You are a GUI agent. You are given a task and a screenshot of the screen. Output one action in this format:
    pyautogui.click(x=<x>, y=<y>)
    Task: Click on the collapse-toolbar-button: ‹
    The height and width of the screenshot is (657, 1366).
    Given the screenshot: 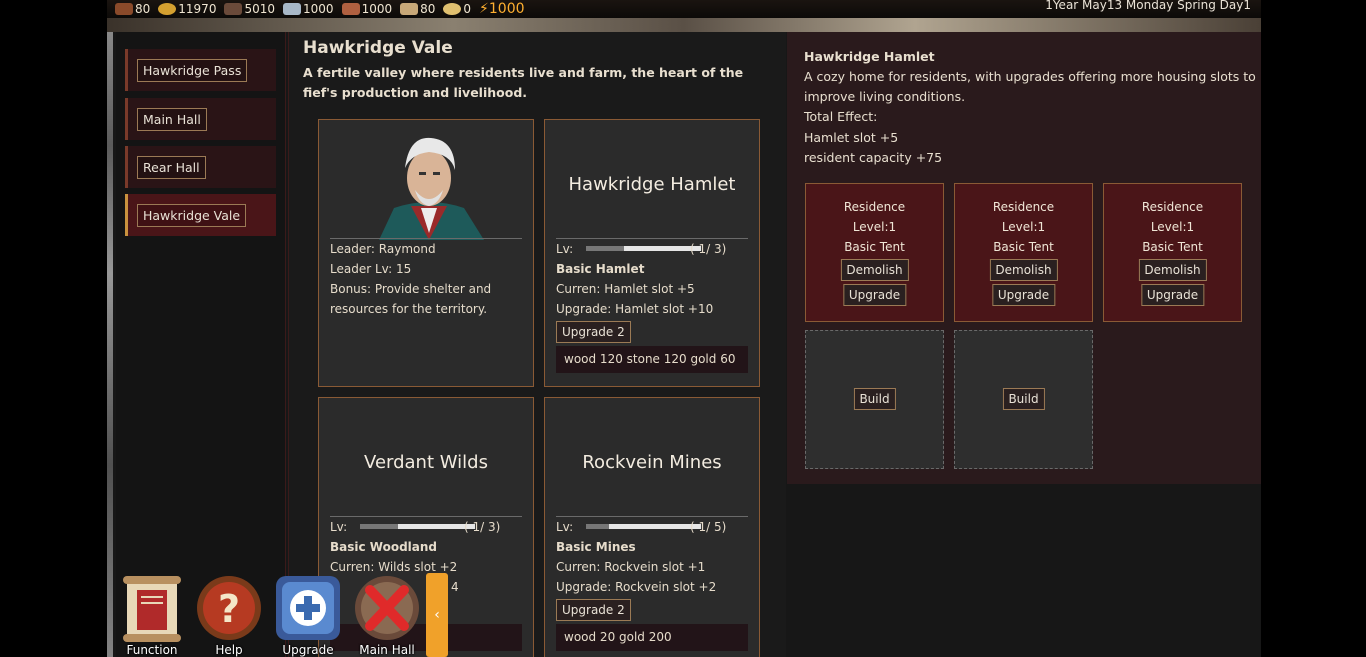 What is the action you would take?
    pyautogui.click(x=437, y=615)
    